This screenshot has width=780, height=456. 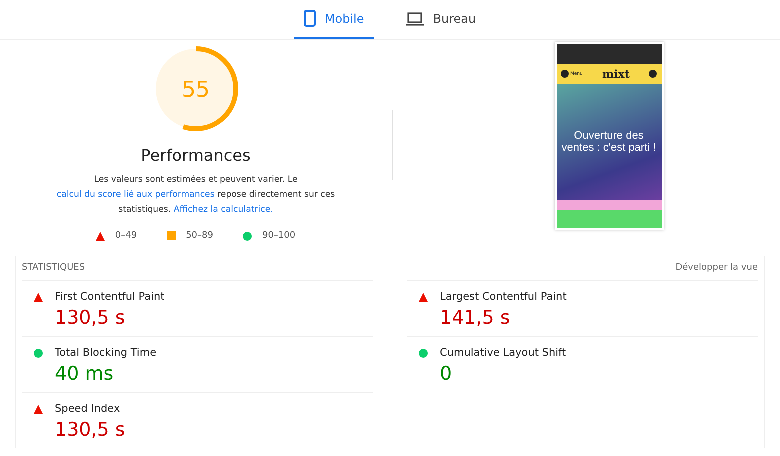 I want to click on site-logo: mixt, so click(x=616, y=74).